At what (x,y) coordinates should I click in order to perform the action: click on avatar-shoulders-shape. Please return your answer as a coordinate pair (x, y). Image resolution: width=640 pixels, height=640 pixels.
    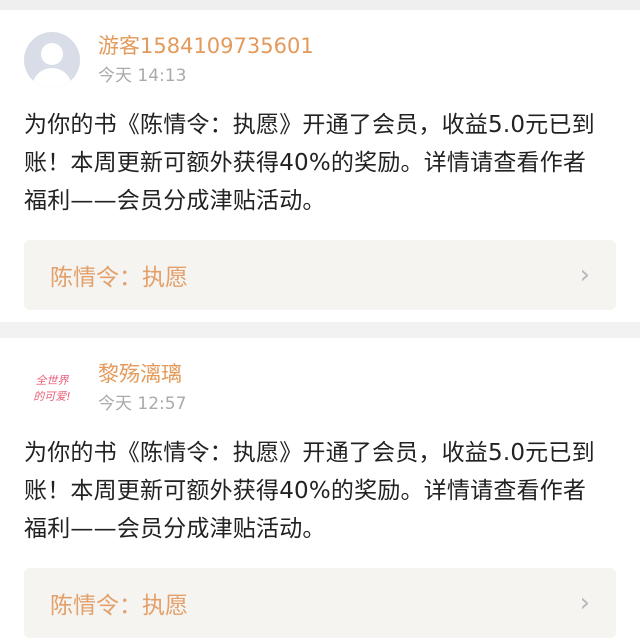
    Looking at the image, I should click on (52, 78).